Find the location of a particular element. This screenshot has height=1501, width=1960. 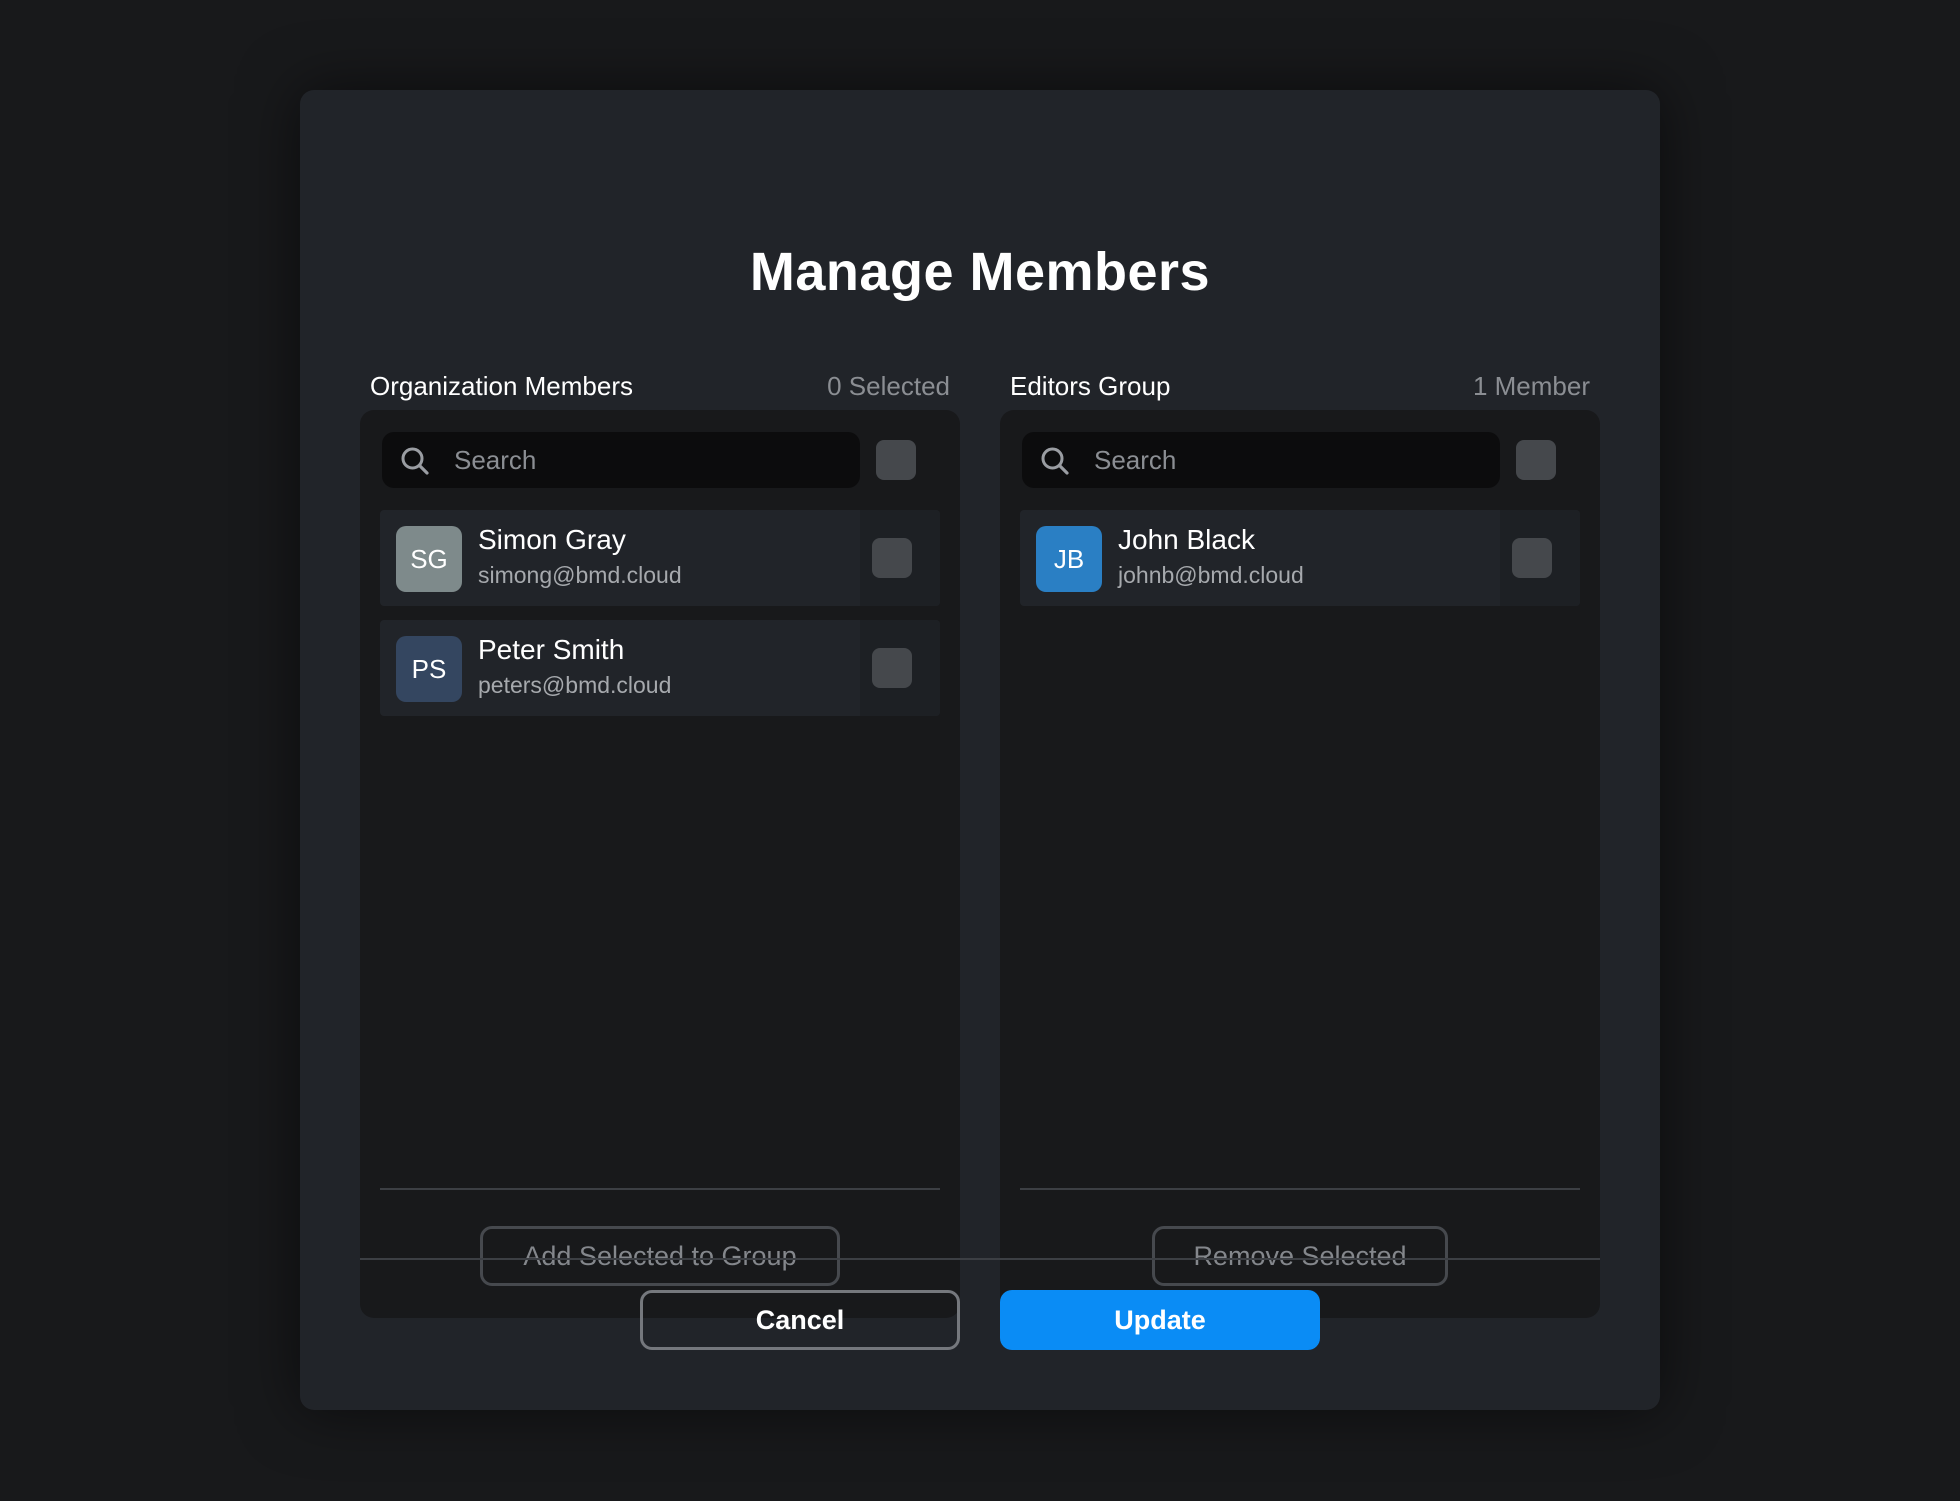

org-member-row-peter-smith: PS Peter Smith peters@bmd.cloud is located at coordinates (660, 668).